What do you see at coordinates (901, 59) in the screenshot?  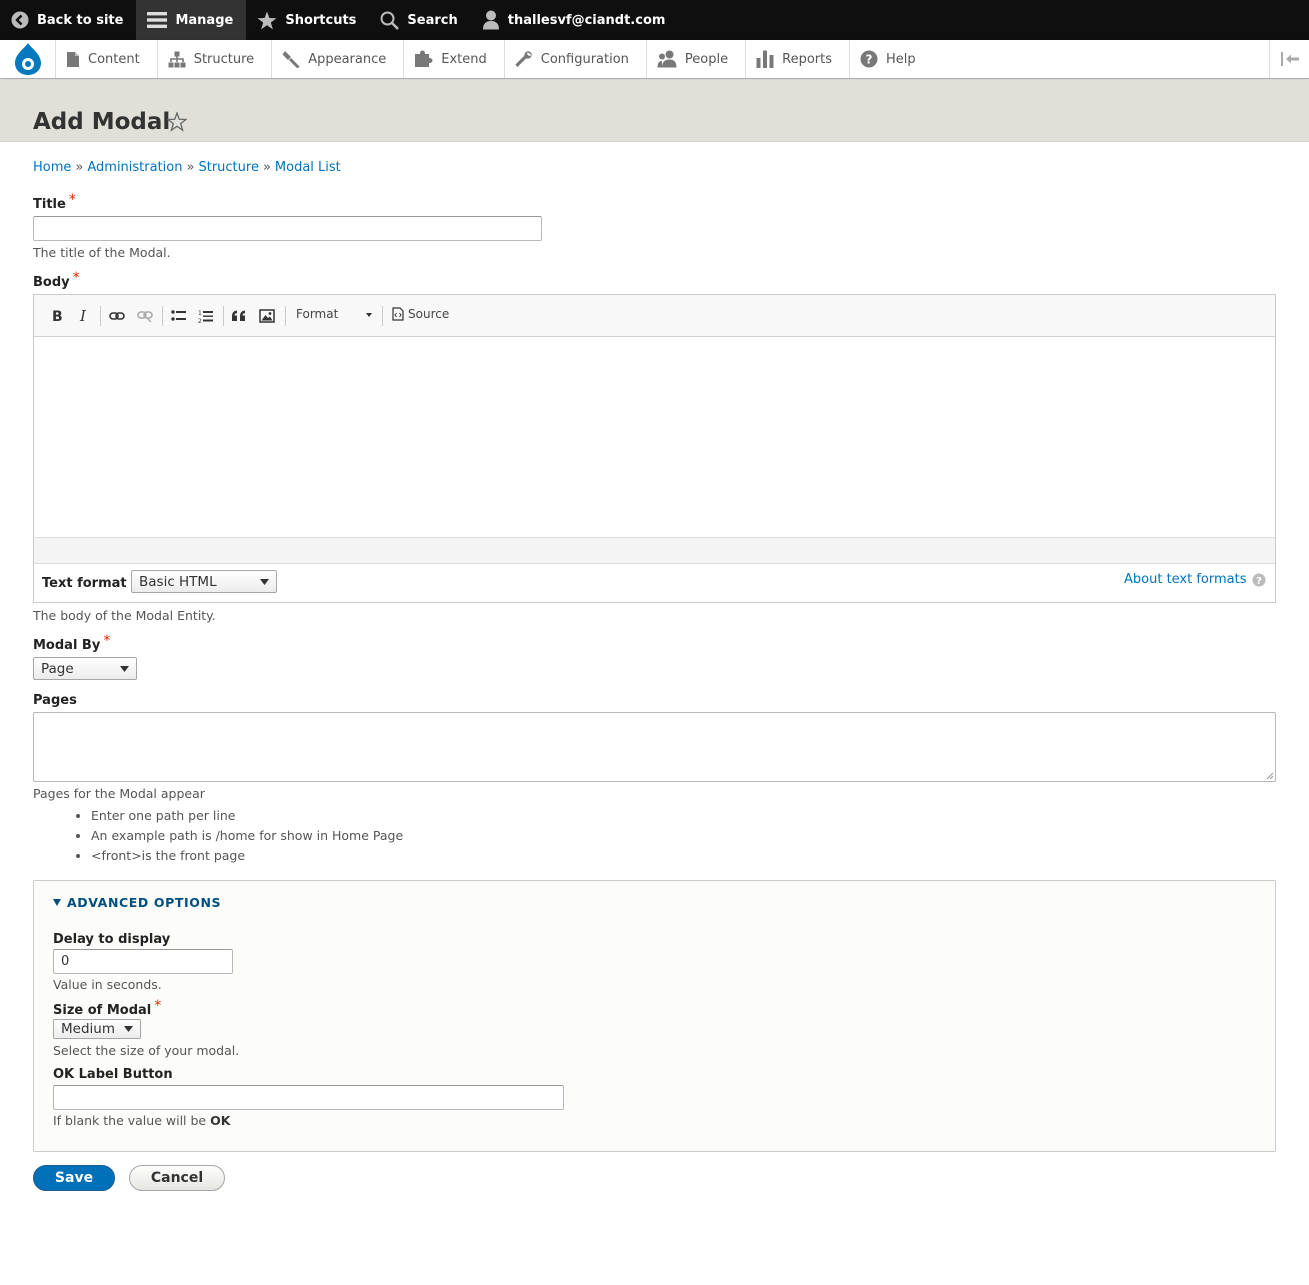 I see `tray-label: Help` at bounding box center [901, 59].